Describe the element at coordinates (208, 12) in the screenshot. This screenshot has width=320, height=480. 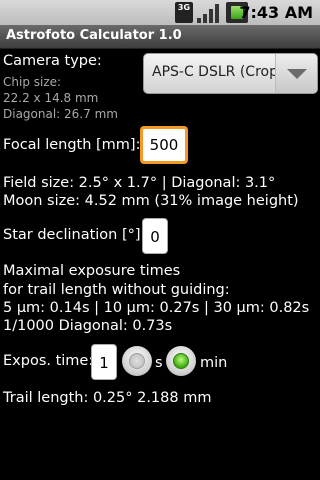
I see `signal-icon` at that location.